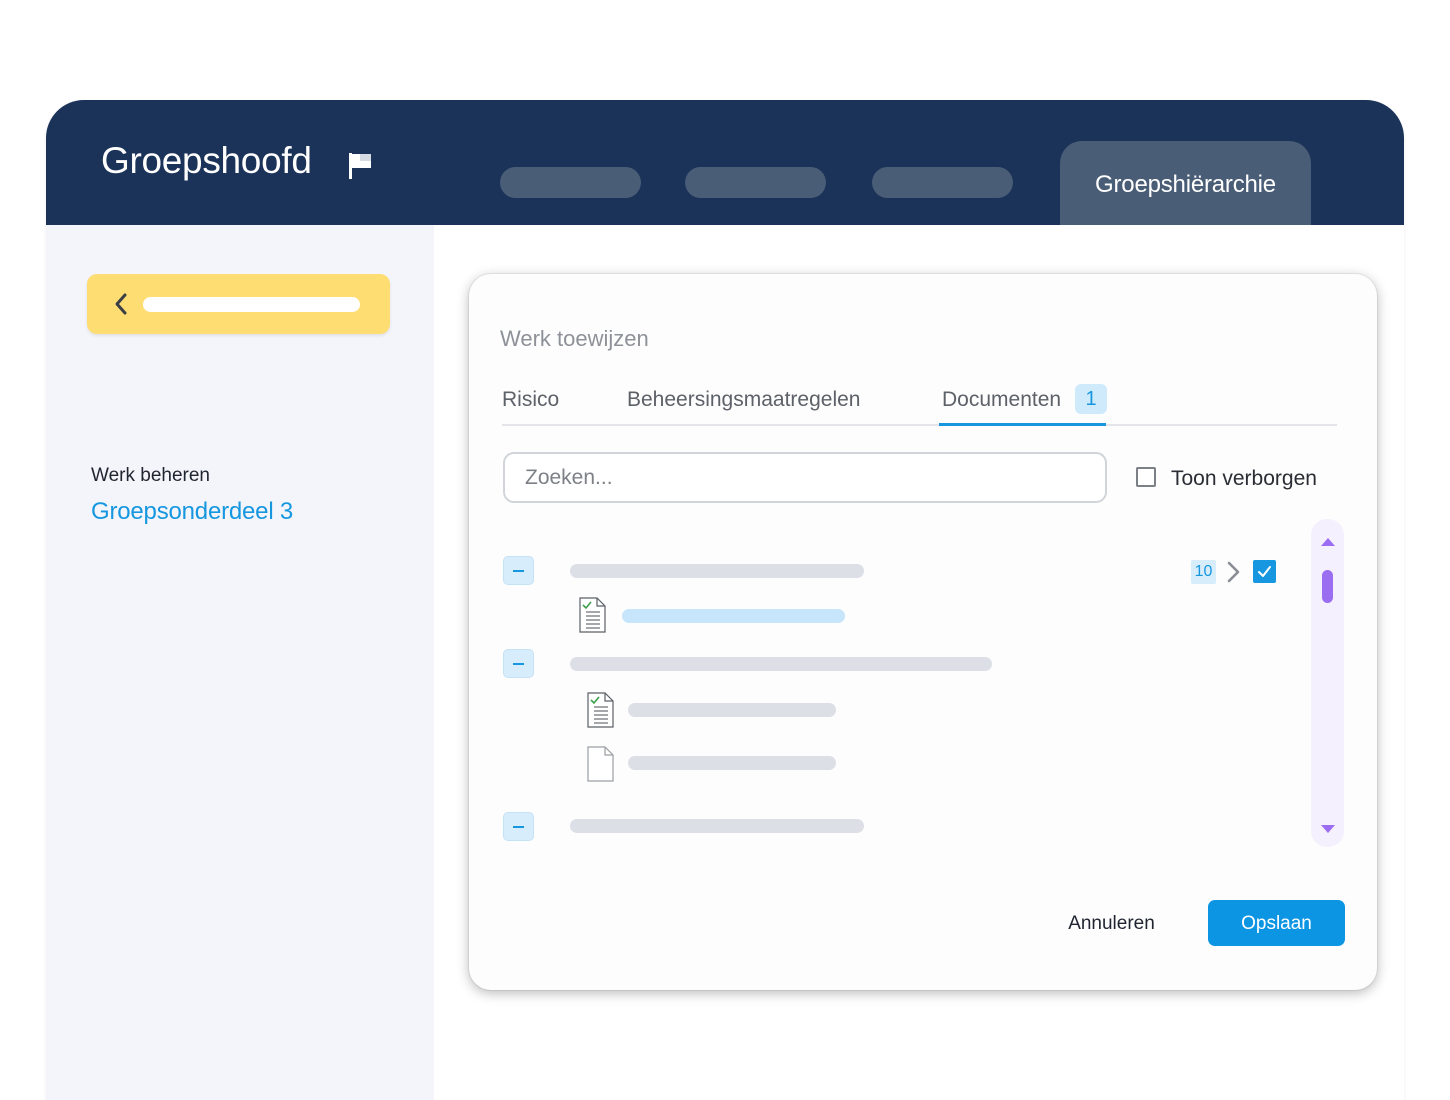 Image resolution: width=1450 pixels, height=1100 pixels. Describe the element at coordinates (1327, 586) in the screenshot. I see `scroll-thumb` at that location.